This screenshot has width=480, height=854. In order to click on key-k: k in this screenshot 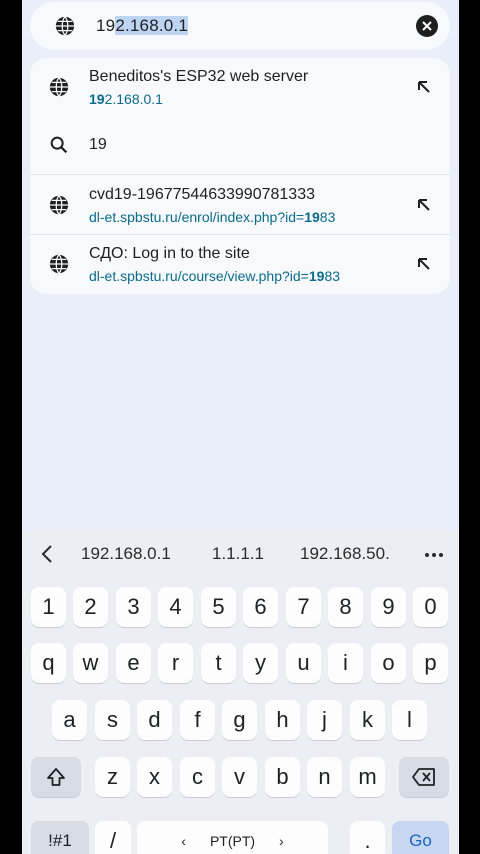, I will do `click(367, 720)`.